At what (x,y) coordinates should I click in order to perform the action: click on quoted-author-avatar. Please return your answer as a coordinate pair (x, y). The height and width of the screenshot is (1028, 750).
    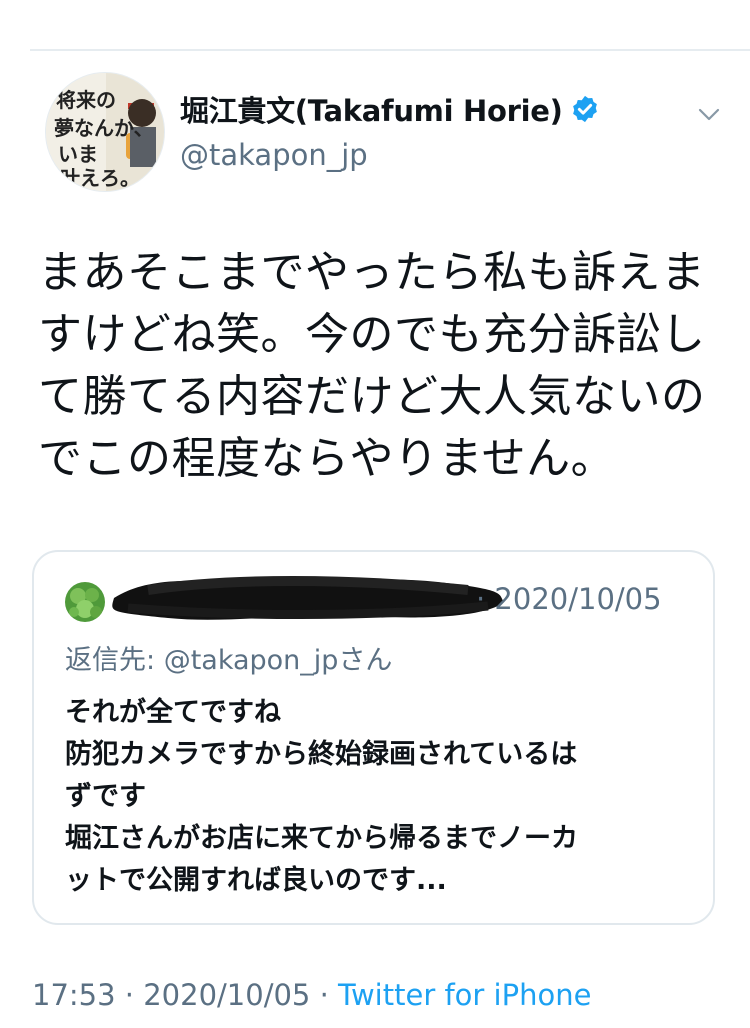
    Looking at the image, I should click on (85, 602).